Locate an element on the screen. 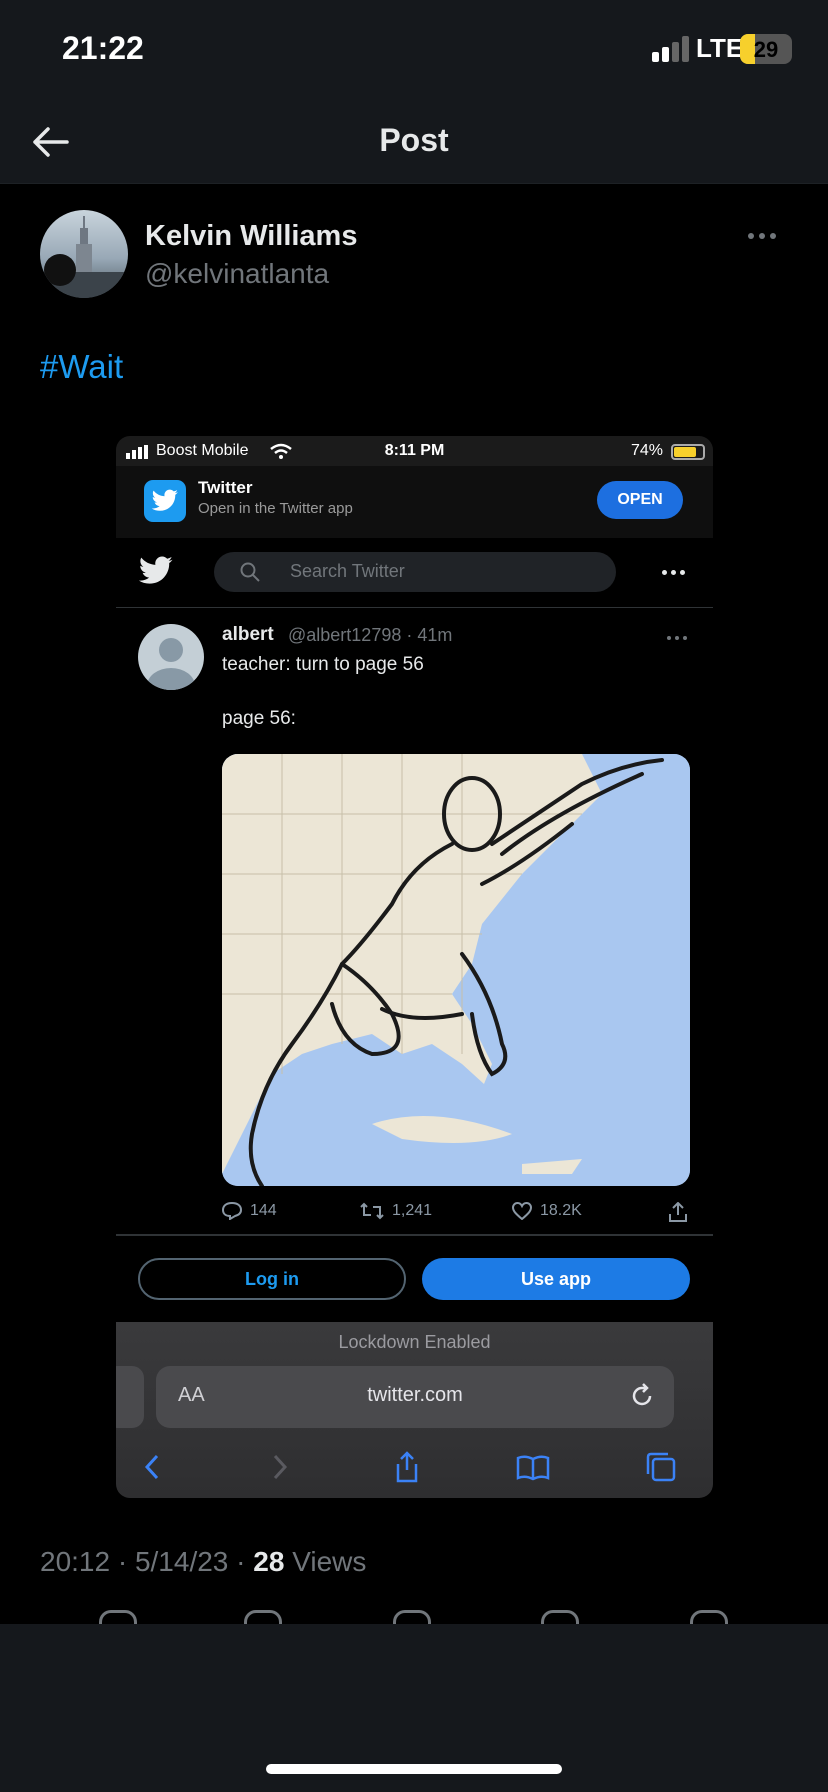 The width and height of the screenshot is (828, 1792). views-count: 28 is located at coordinates (269, 1561).